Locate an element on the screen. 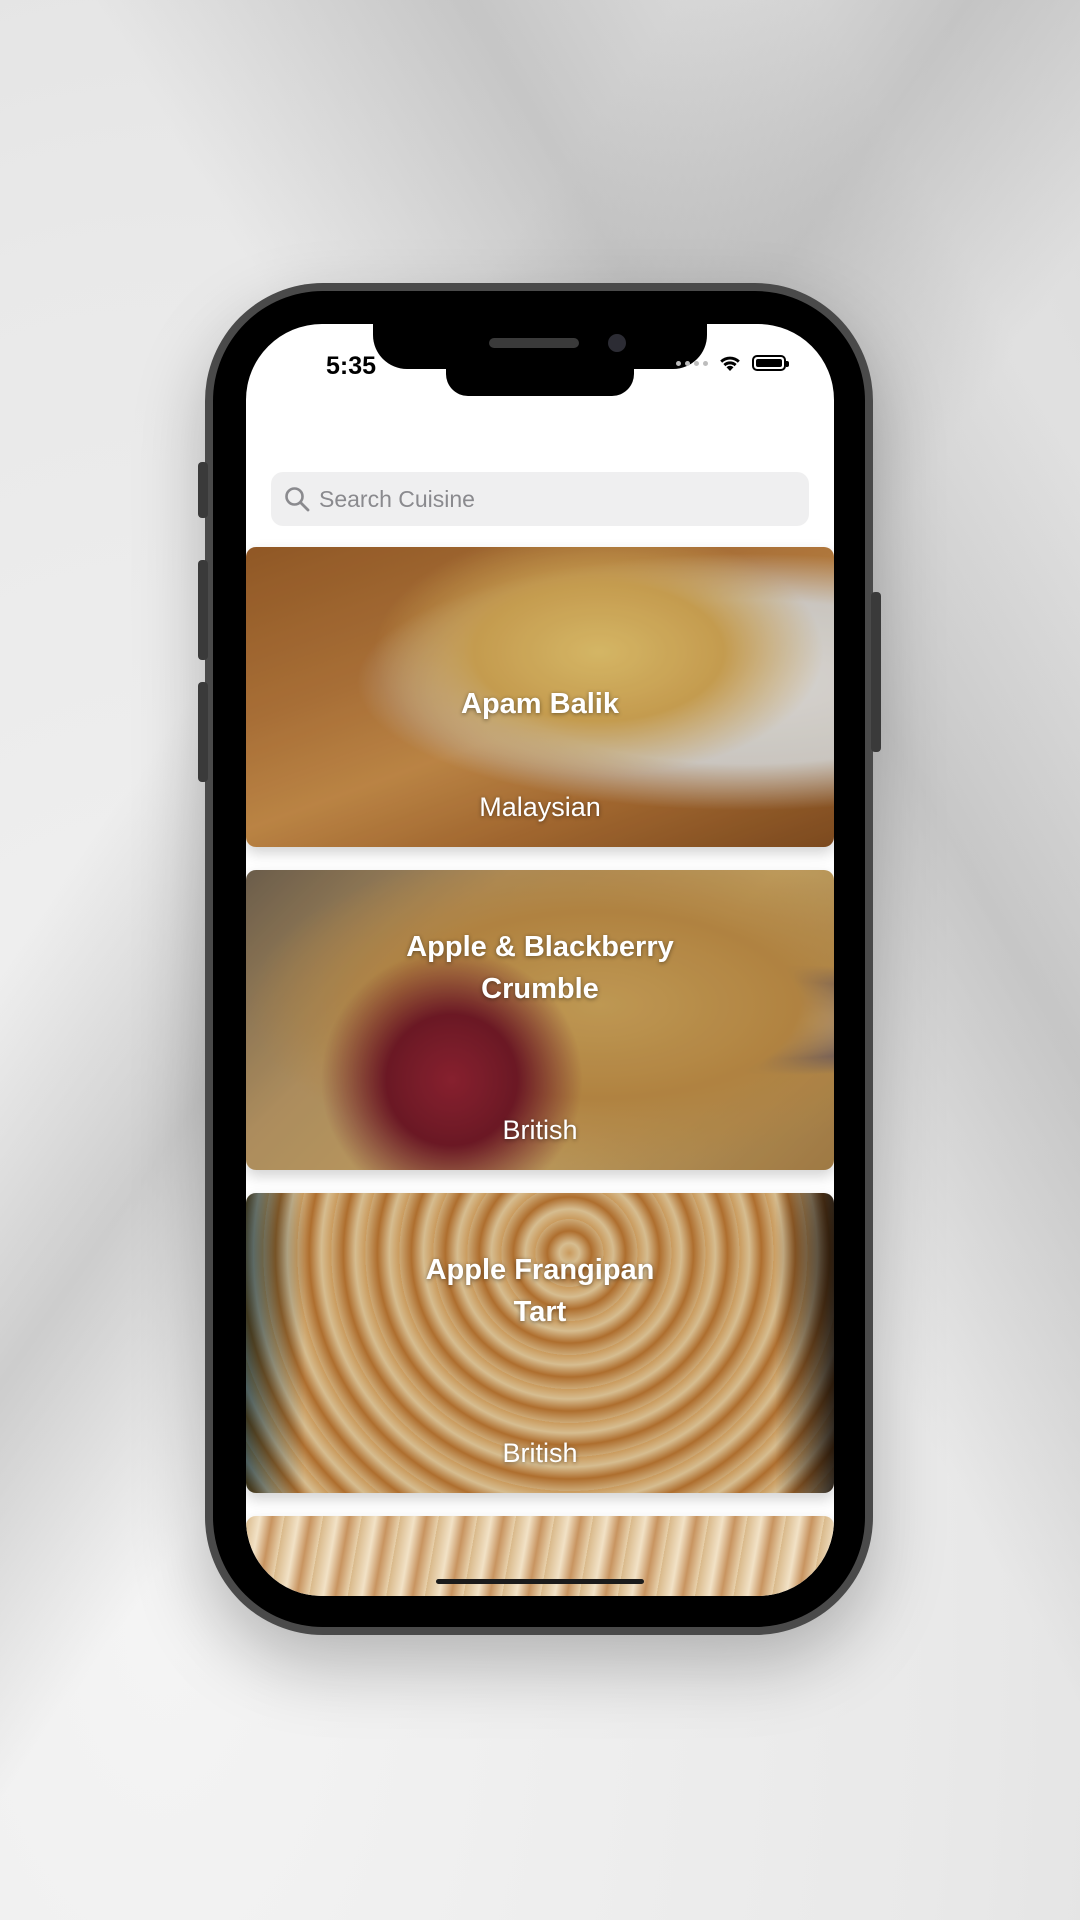  meal-card: Apple Frangipan Tart British is located at coordinates (540, 1343).